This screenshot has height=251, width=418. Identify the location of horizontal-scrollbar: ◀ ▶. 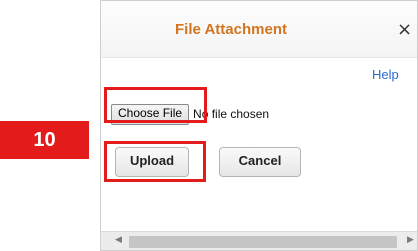
(259, 240).